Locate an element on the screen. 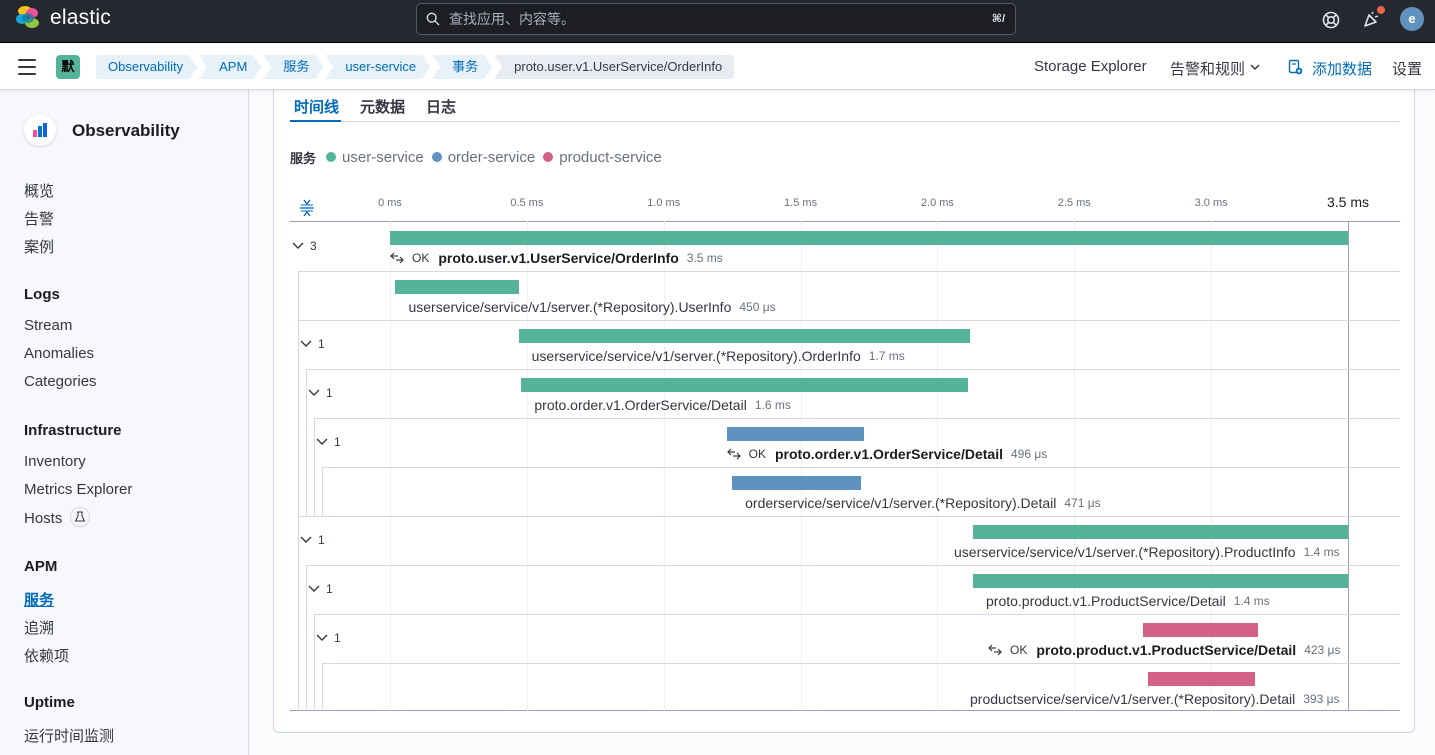 This screenshot has width=1435, height=755. child-count: 1 is located at coordinates (329, 589).